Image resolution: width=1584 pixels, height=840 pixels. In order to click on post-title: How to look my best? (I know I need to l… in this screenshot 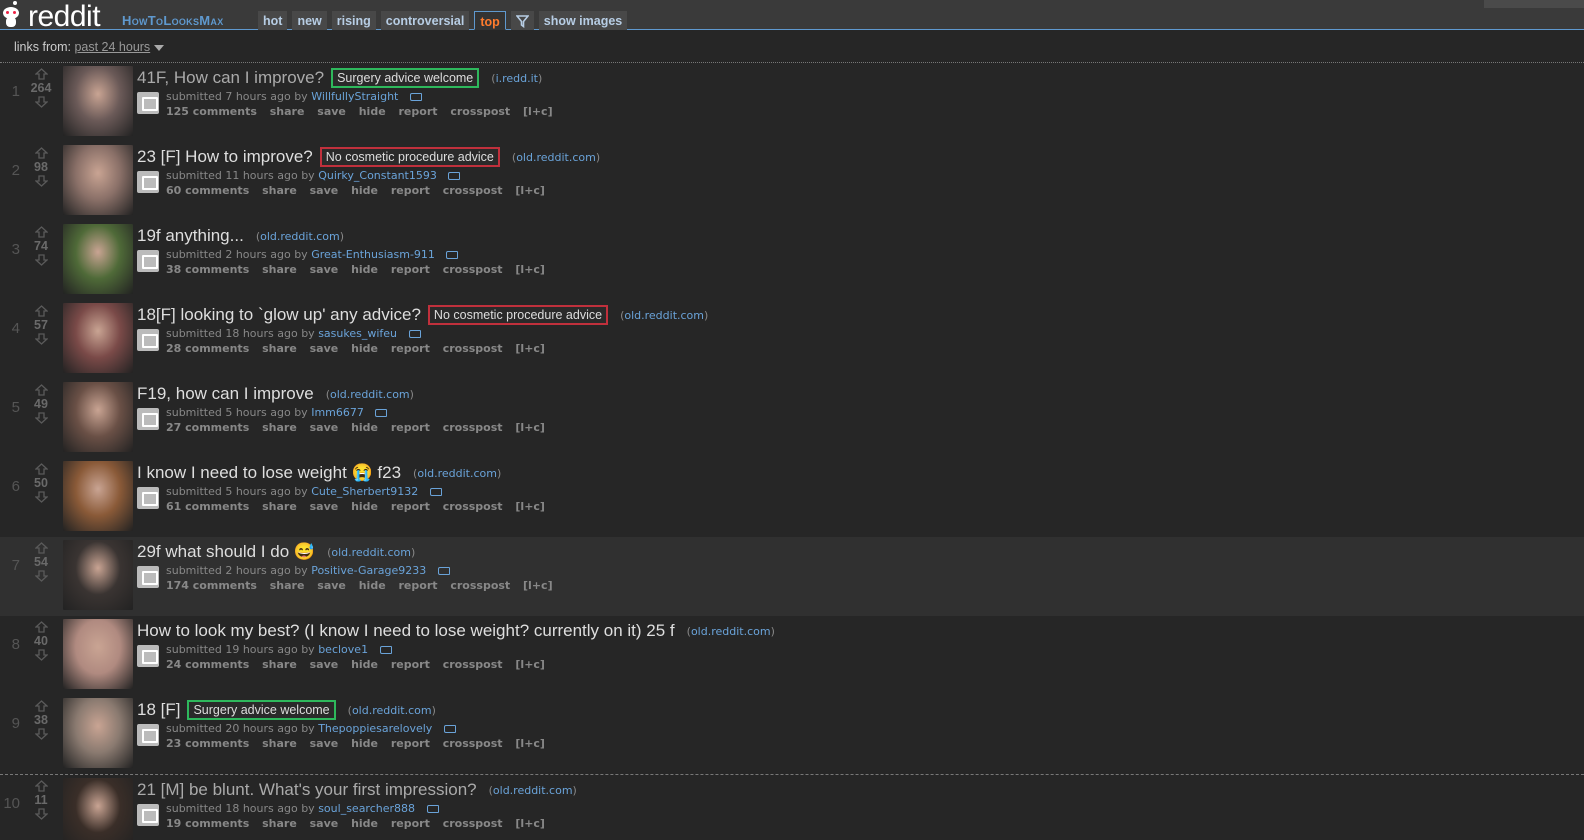, I will do `click(406, 631)`.